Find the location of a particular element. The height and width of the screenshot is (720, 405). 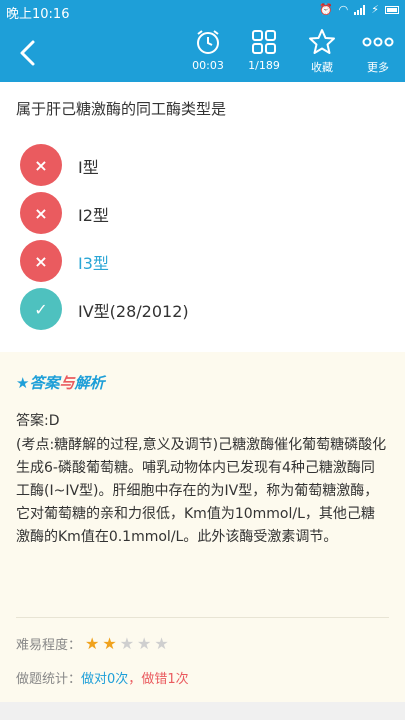

heading-and: 与 is located at coordinates (67, 383).